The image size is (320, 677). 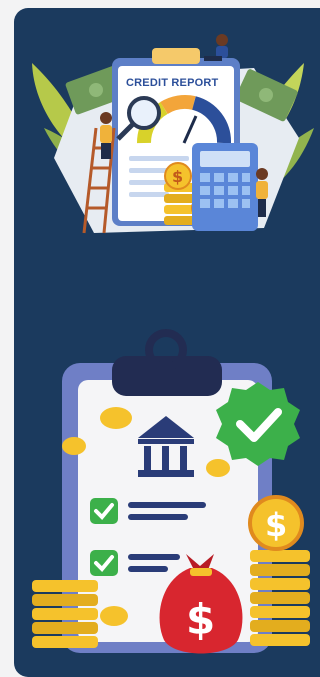 I want to click on report-title: CREDIT REPORT, so click(x=172, y=83).